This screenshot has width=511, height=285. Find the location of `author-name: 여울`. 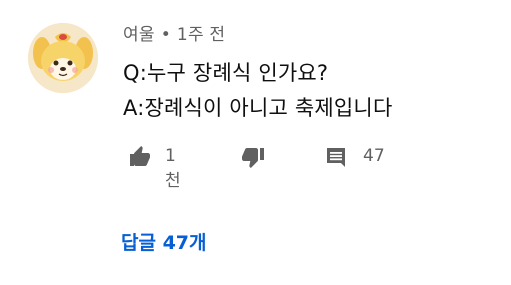

author-name: 여울 is located at coordinates (139, 35).